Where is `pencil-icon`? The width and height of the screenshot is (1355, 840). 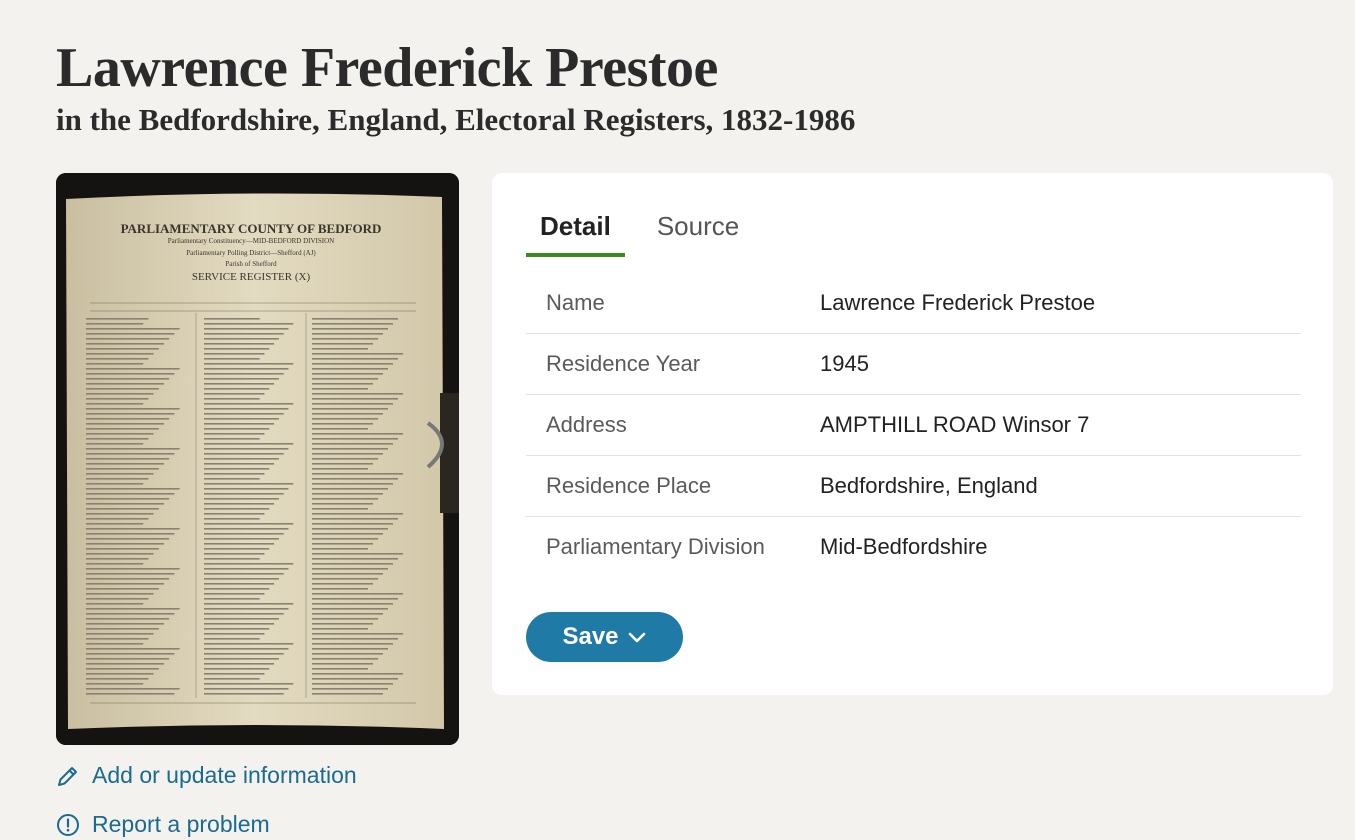
pencil-icon is located at coordinates (67, 776).